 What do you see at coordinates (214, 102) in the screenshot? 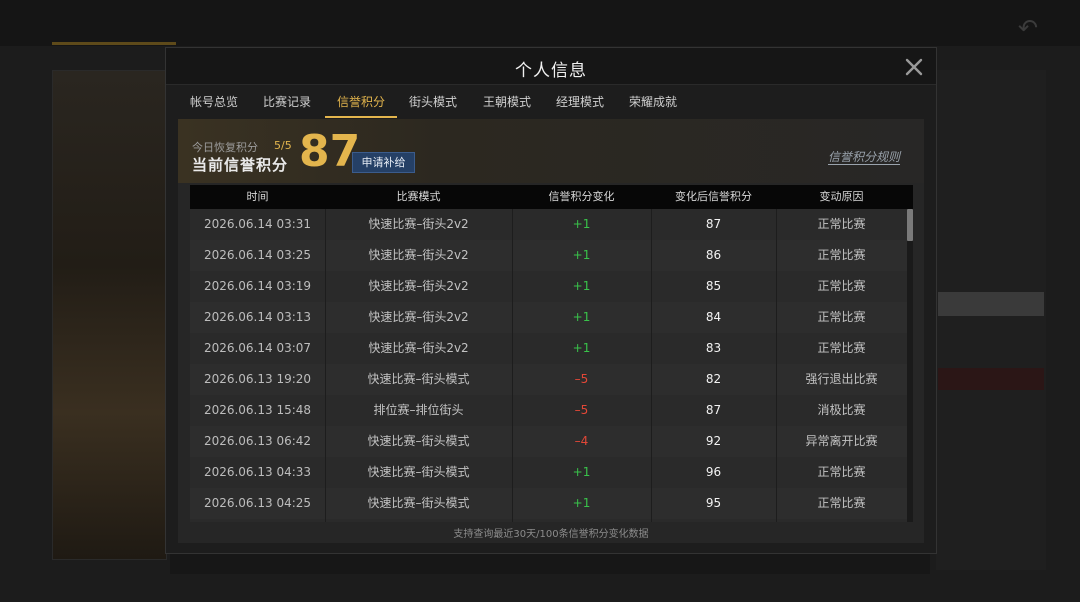
I see `tab-account-overview: 帐号总览` at bounding box center [214, 102].